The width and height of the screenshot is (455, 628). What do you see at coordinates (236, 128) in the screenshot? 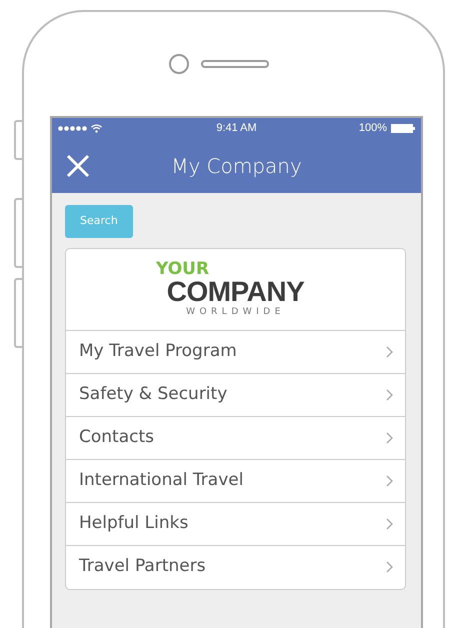
I see `status-time: 9:41 AM` at bounding box center [236, 128].